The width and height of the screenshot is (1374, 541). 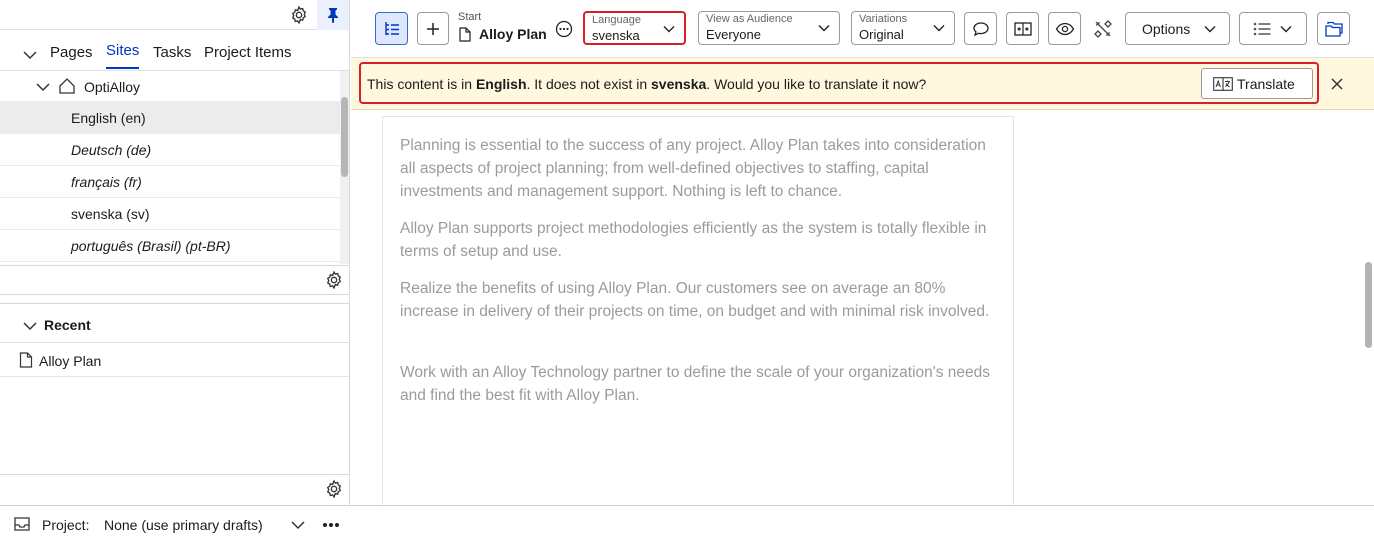 I want to click on translate-icon, so click(x=1223, y=84).